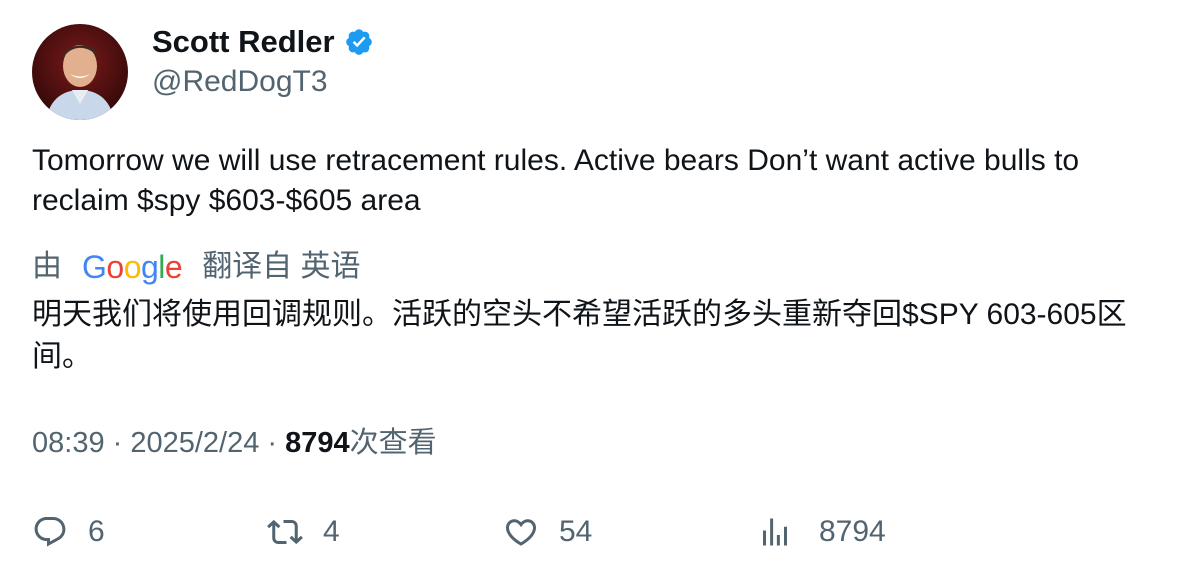  Describe the element at coordinates (775, 532) in the screenshot. I see `analytics-icon` at that location.